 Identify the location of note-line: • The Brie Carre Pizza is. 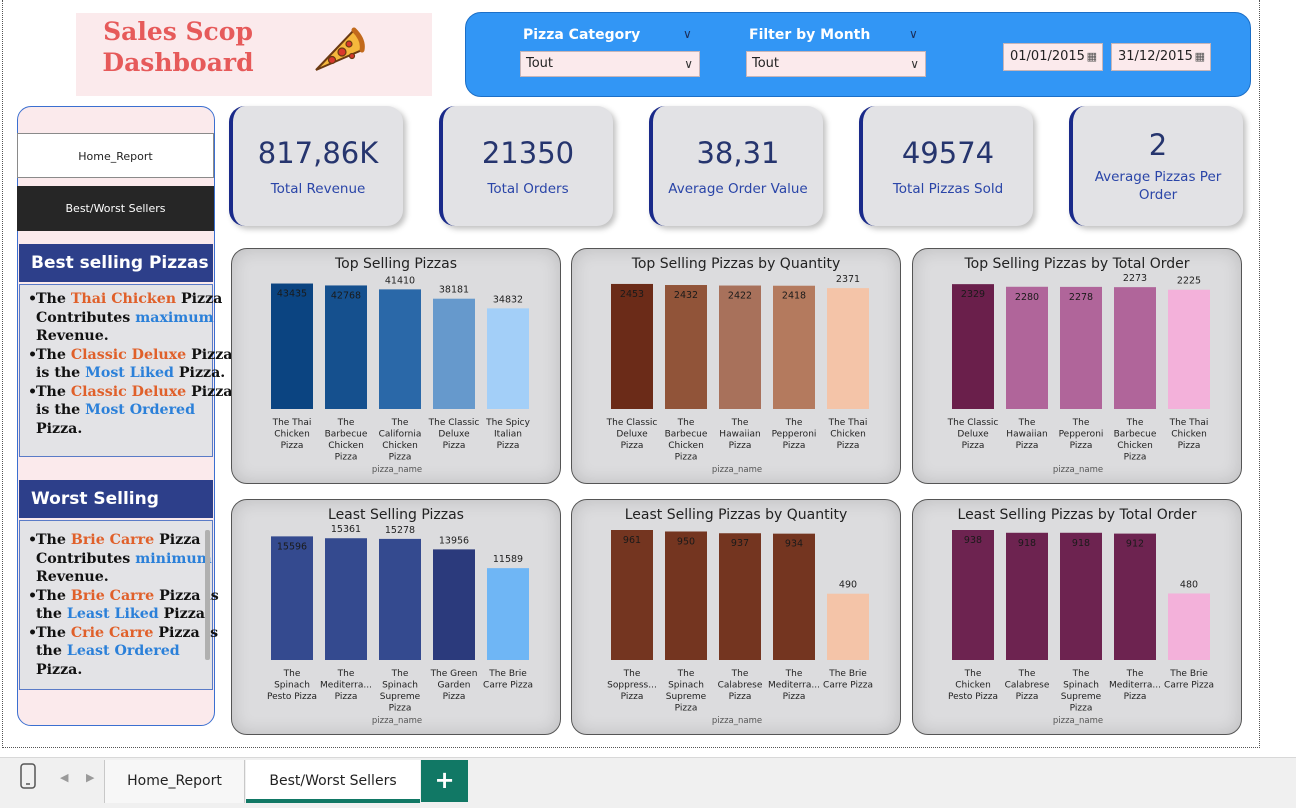
(123, 596).